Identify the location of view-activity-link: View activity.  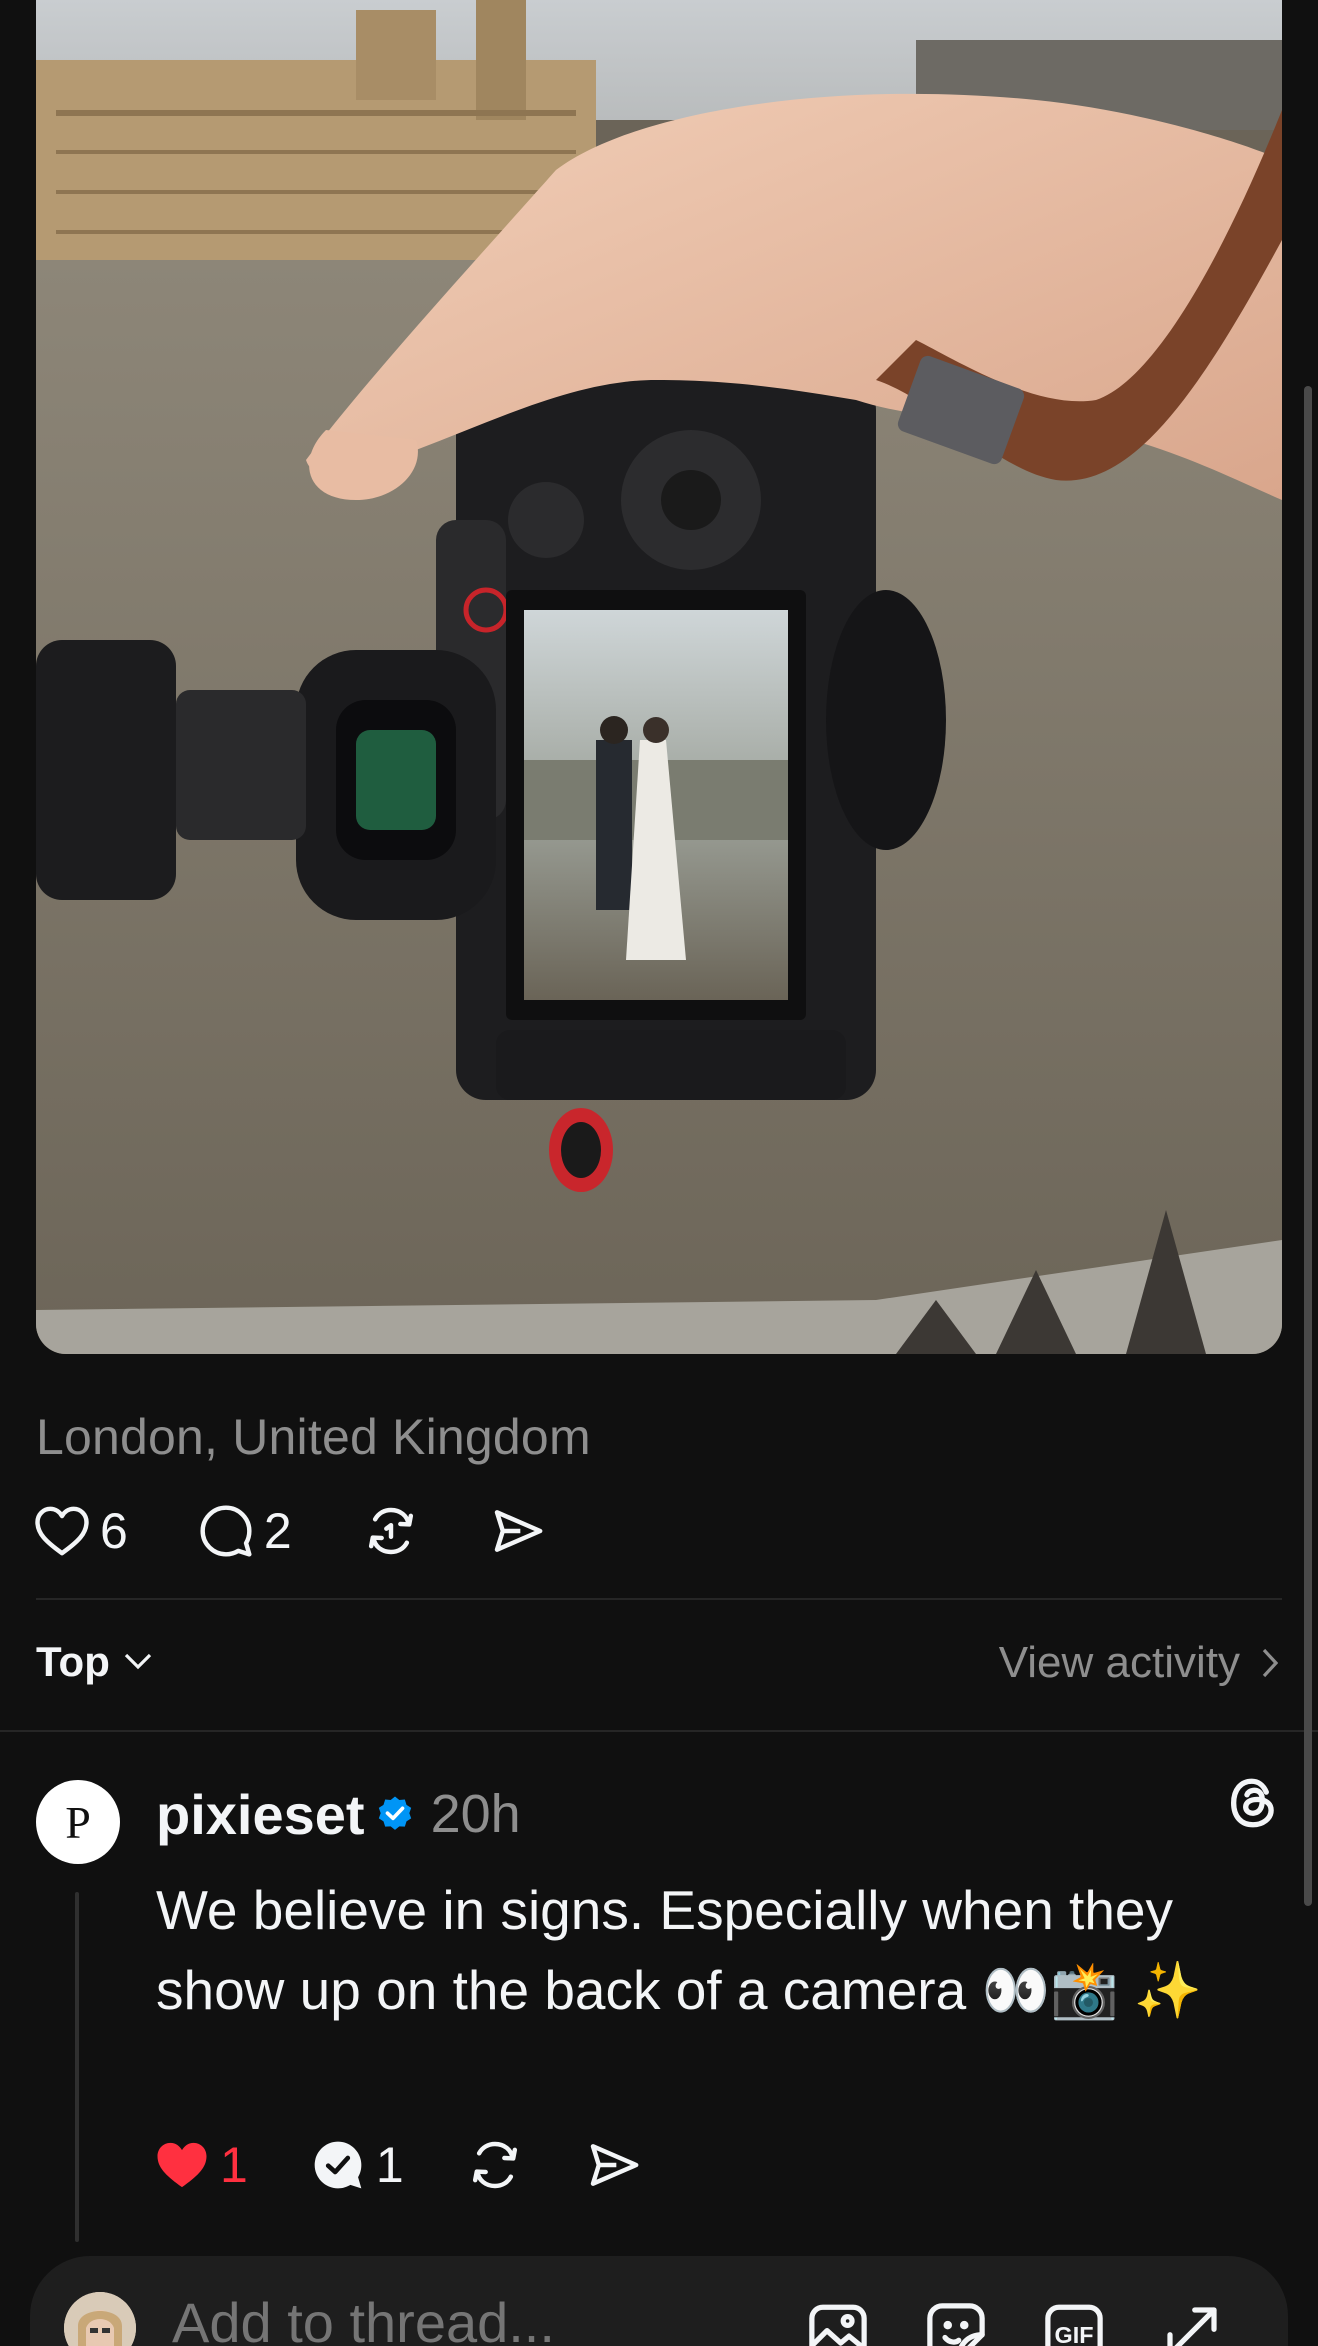
(1138, 1663).